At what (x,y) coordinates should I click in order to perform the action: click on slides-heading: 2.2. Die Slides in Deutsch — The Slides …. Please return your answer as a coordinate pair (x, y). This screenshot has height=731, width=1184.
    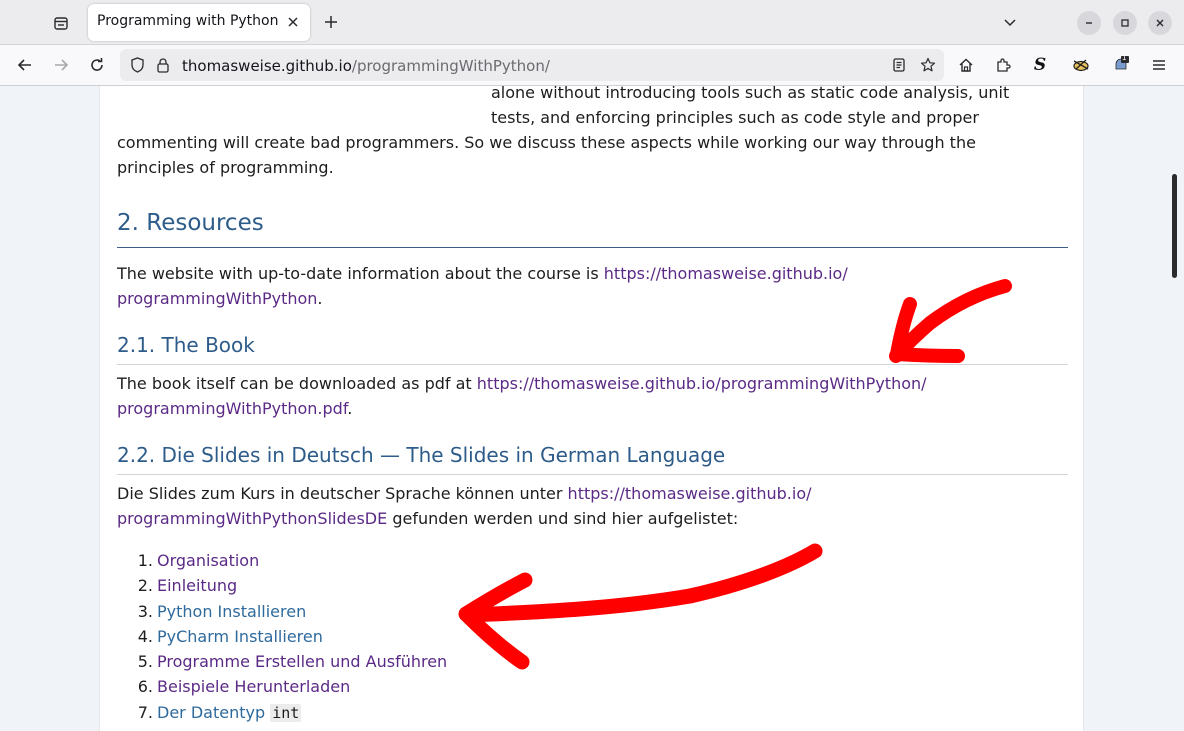
    Looking at the image, I should click on (421, 455).